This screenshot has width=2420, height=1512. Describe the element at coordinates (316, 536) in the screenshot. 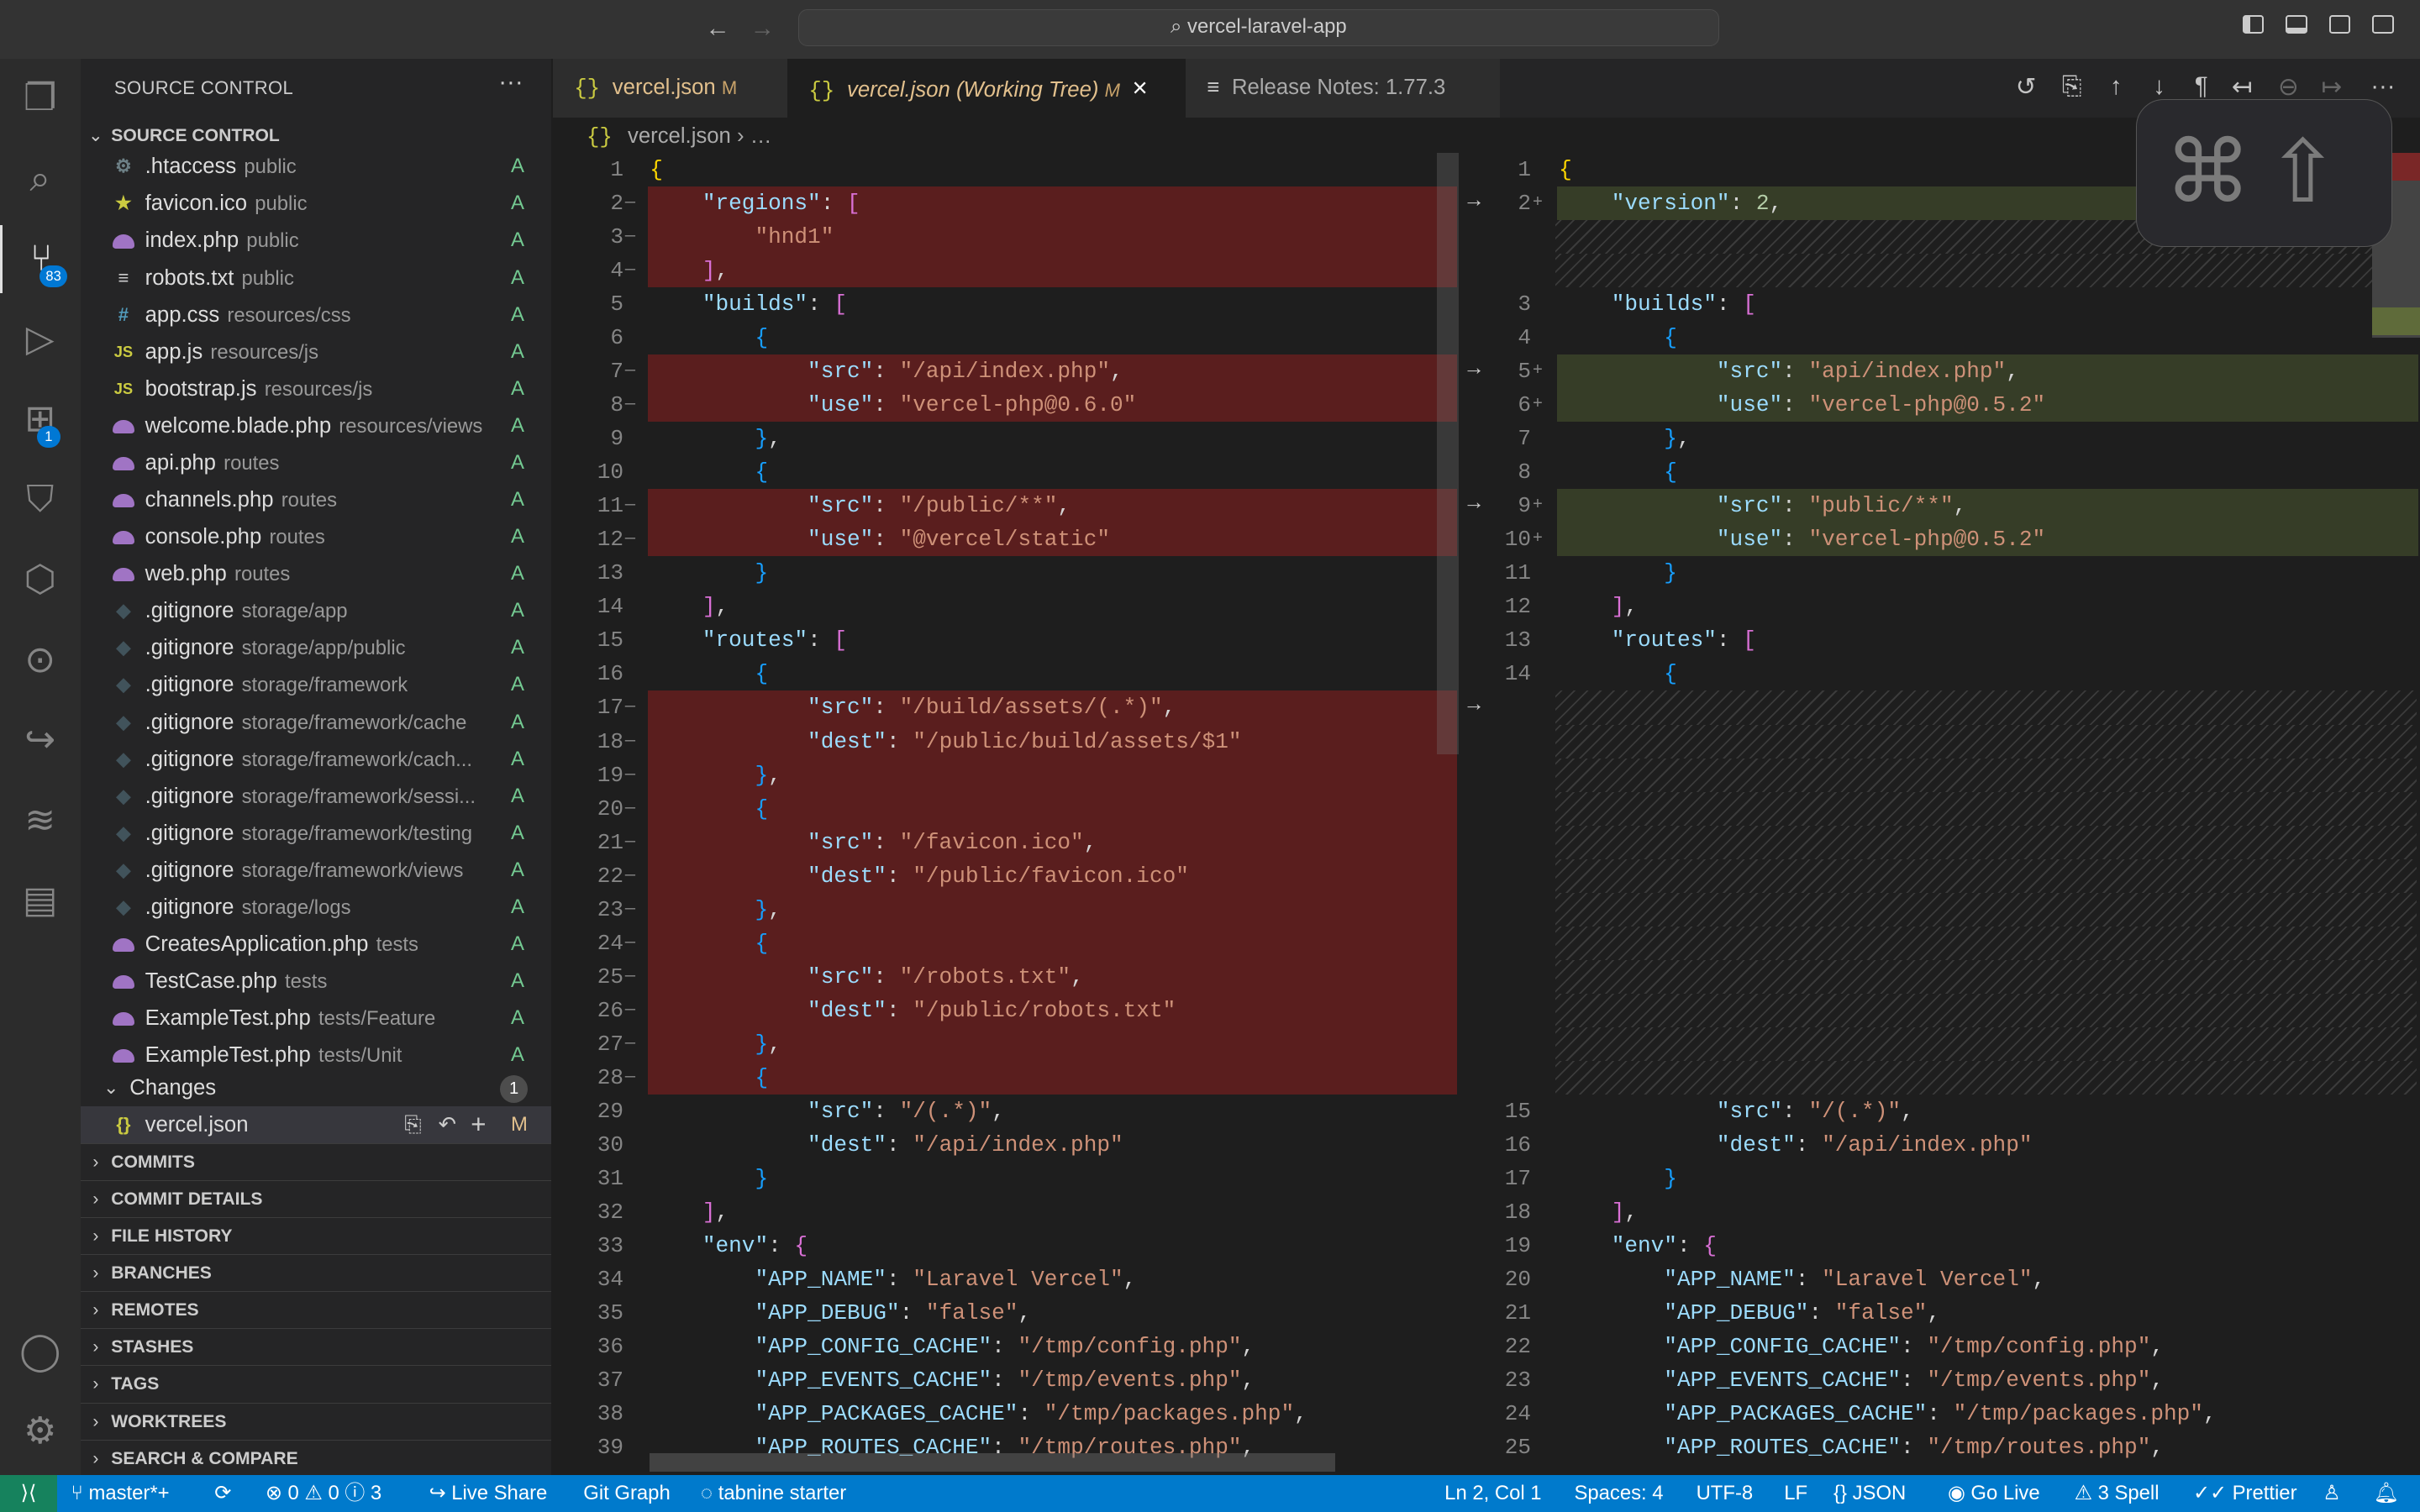

I see `file-item: console.php routes A` at that location.